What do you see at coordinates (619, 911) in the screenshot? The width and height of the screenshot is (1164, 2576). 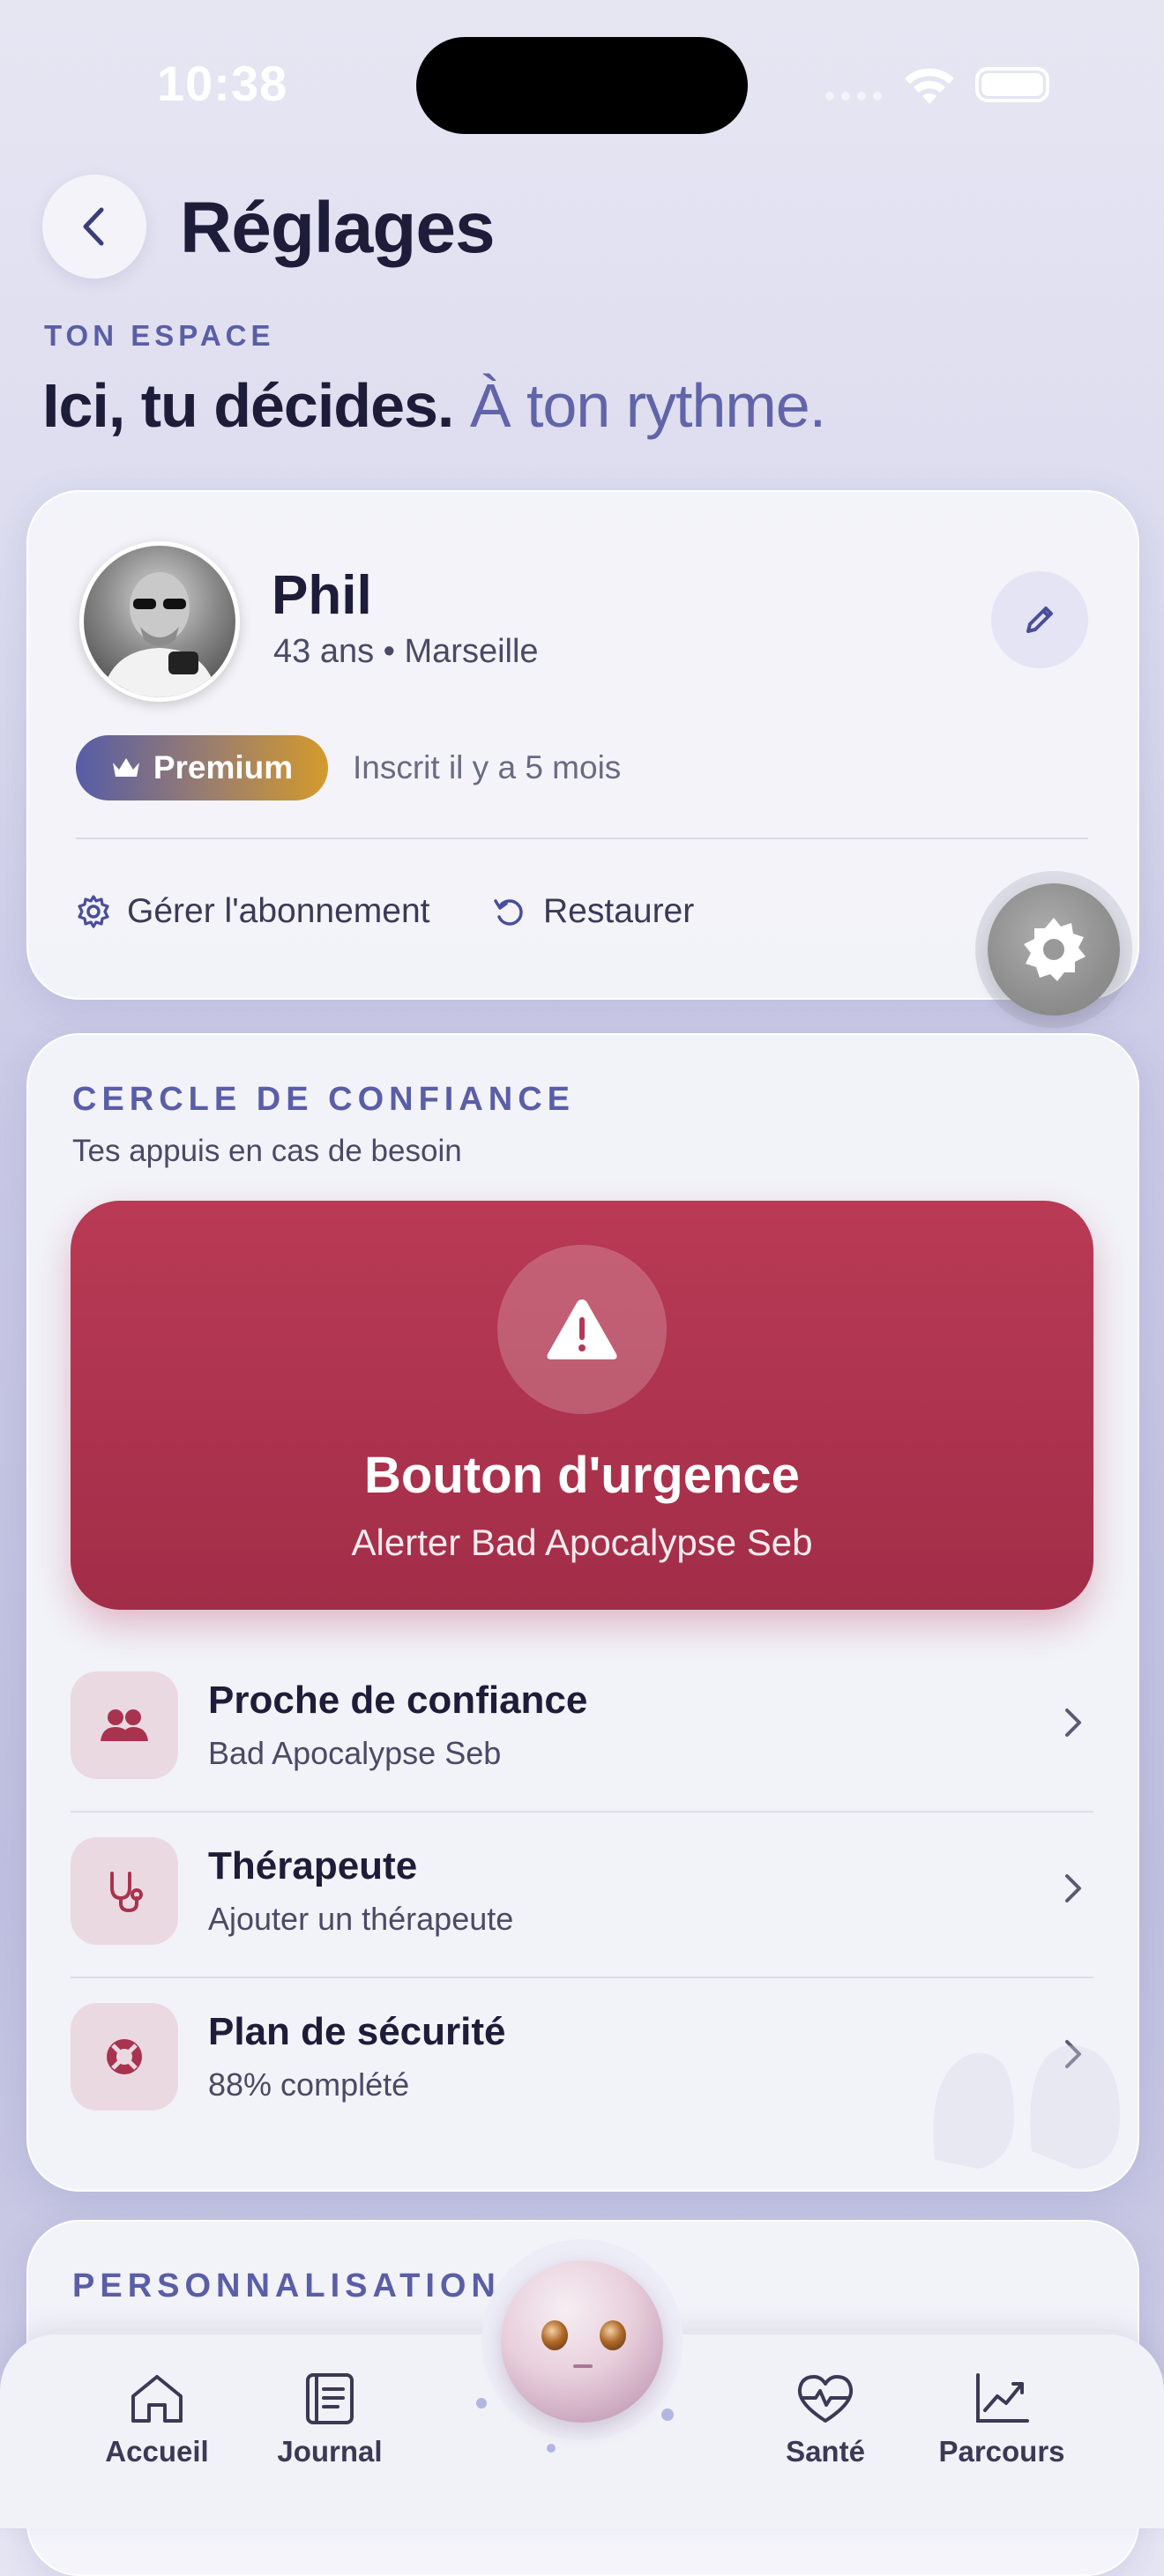 I see `restore-label: Restaurer` at bounding box center [619, 911].